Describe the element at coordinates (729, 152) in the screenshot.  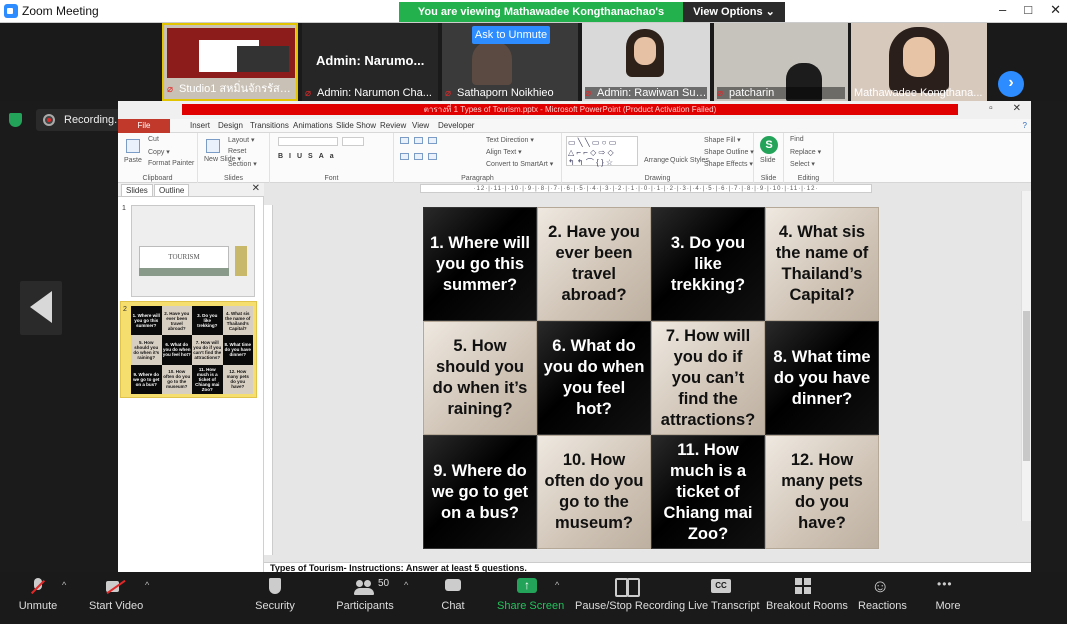
I see `shape-outline-button: Shape Outline ▾` at that location.